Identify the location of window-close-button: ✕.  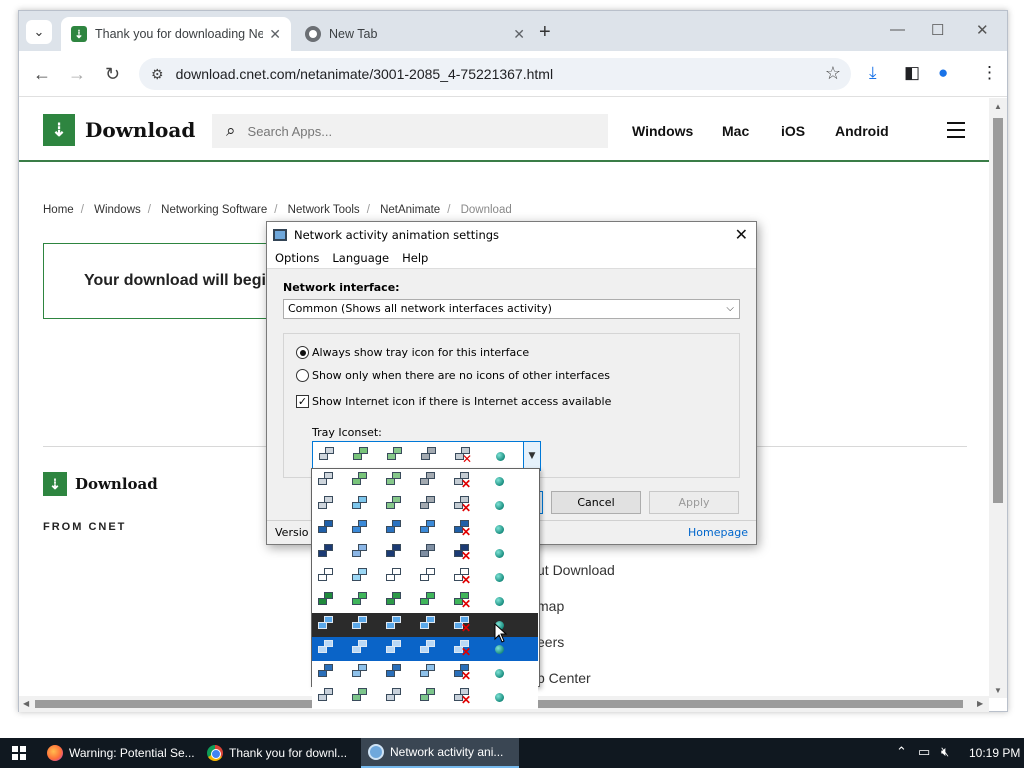
(982, 30).